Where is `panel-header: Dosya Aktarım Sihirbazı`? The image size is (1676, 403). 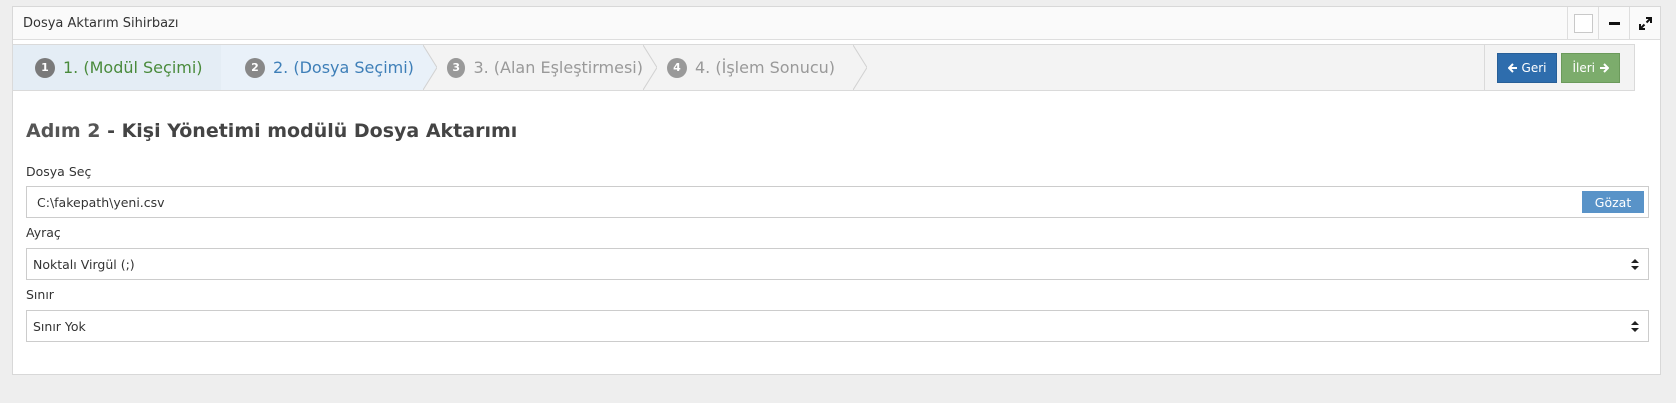 panel-header: Dosya Aktarım Sihirbazı is located at coordinates (836, 23).